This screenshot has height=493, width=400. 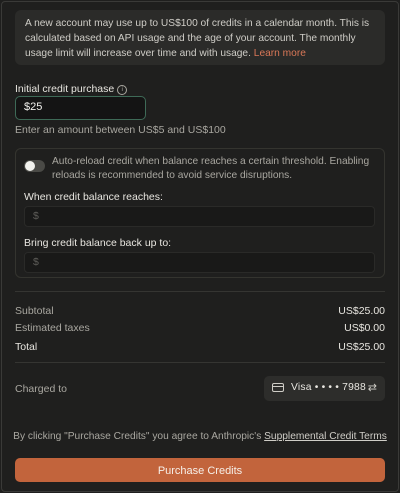 I want to click on charged-to-label: Charged to, so click(x=41, y=389).